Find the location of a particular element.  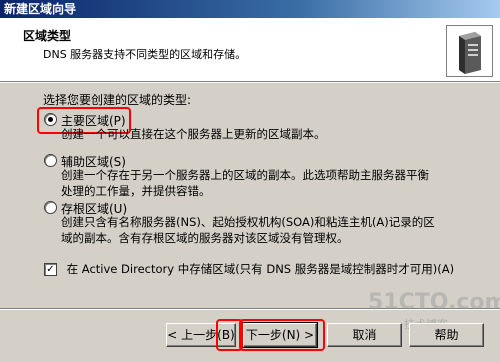

radio-secondary-zone: 辅助区域(S) is located at coordinates (85, 161).